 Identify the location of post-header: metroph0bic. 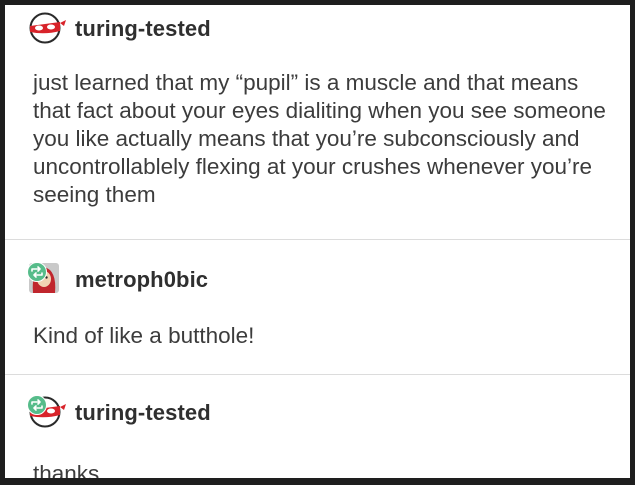
(117, 280).